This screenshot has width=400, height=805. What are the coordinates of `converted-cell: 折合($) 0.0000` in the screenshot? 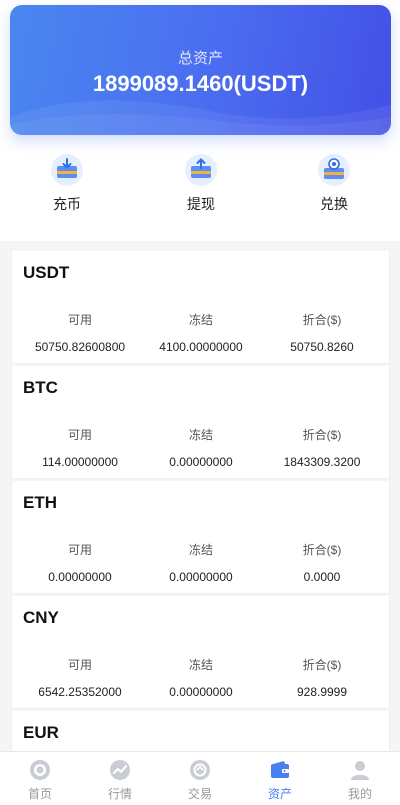 It's located at (322, 562).